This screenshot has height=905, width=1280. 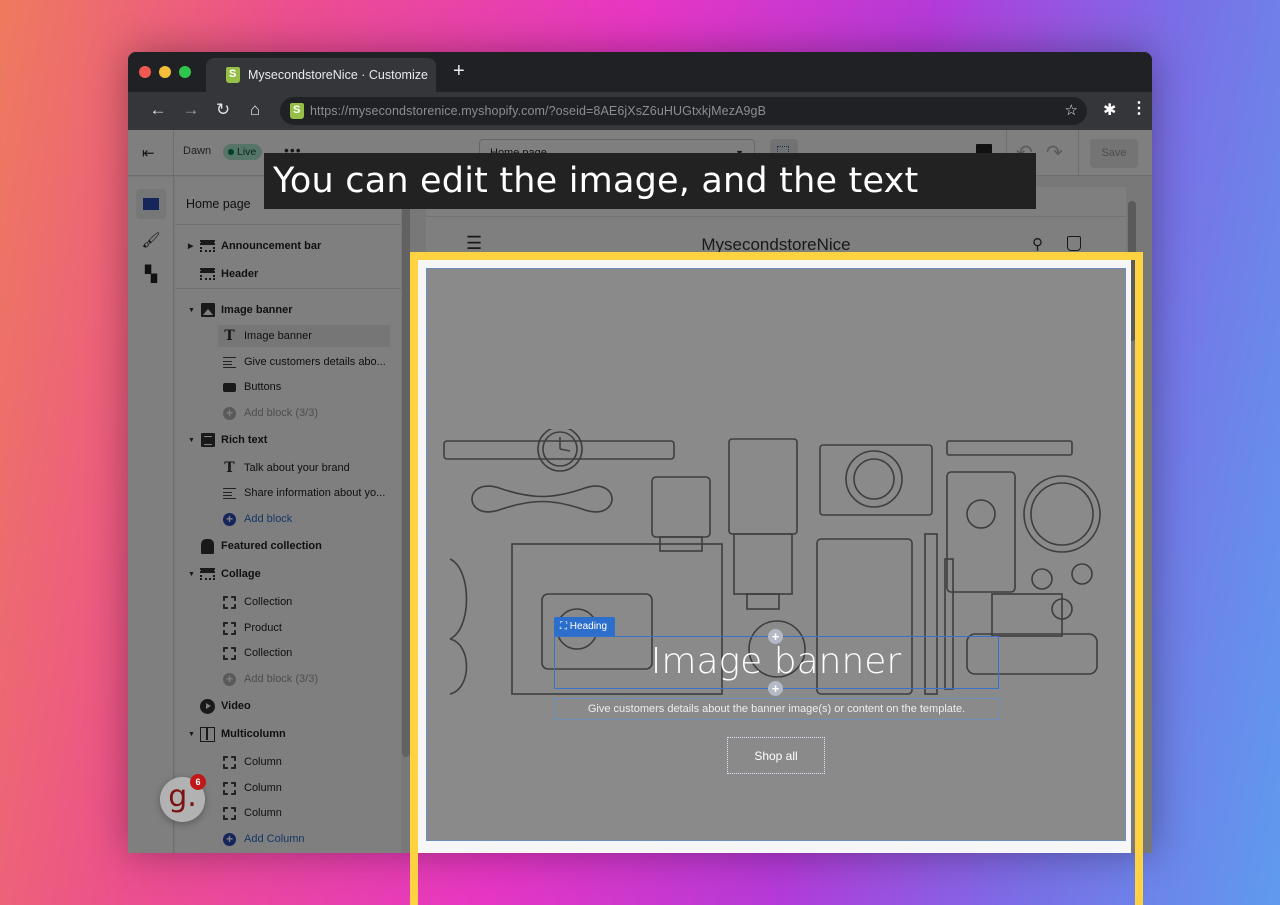 I want to click on frame-icon: ⛶, so click(x=565, y=626).